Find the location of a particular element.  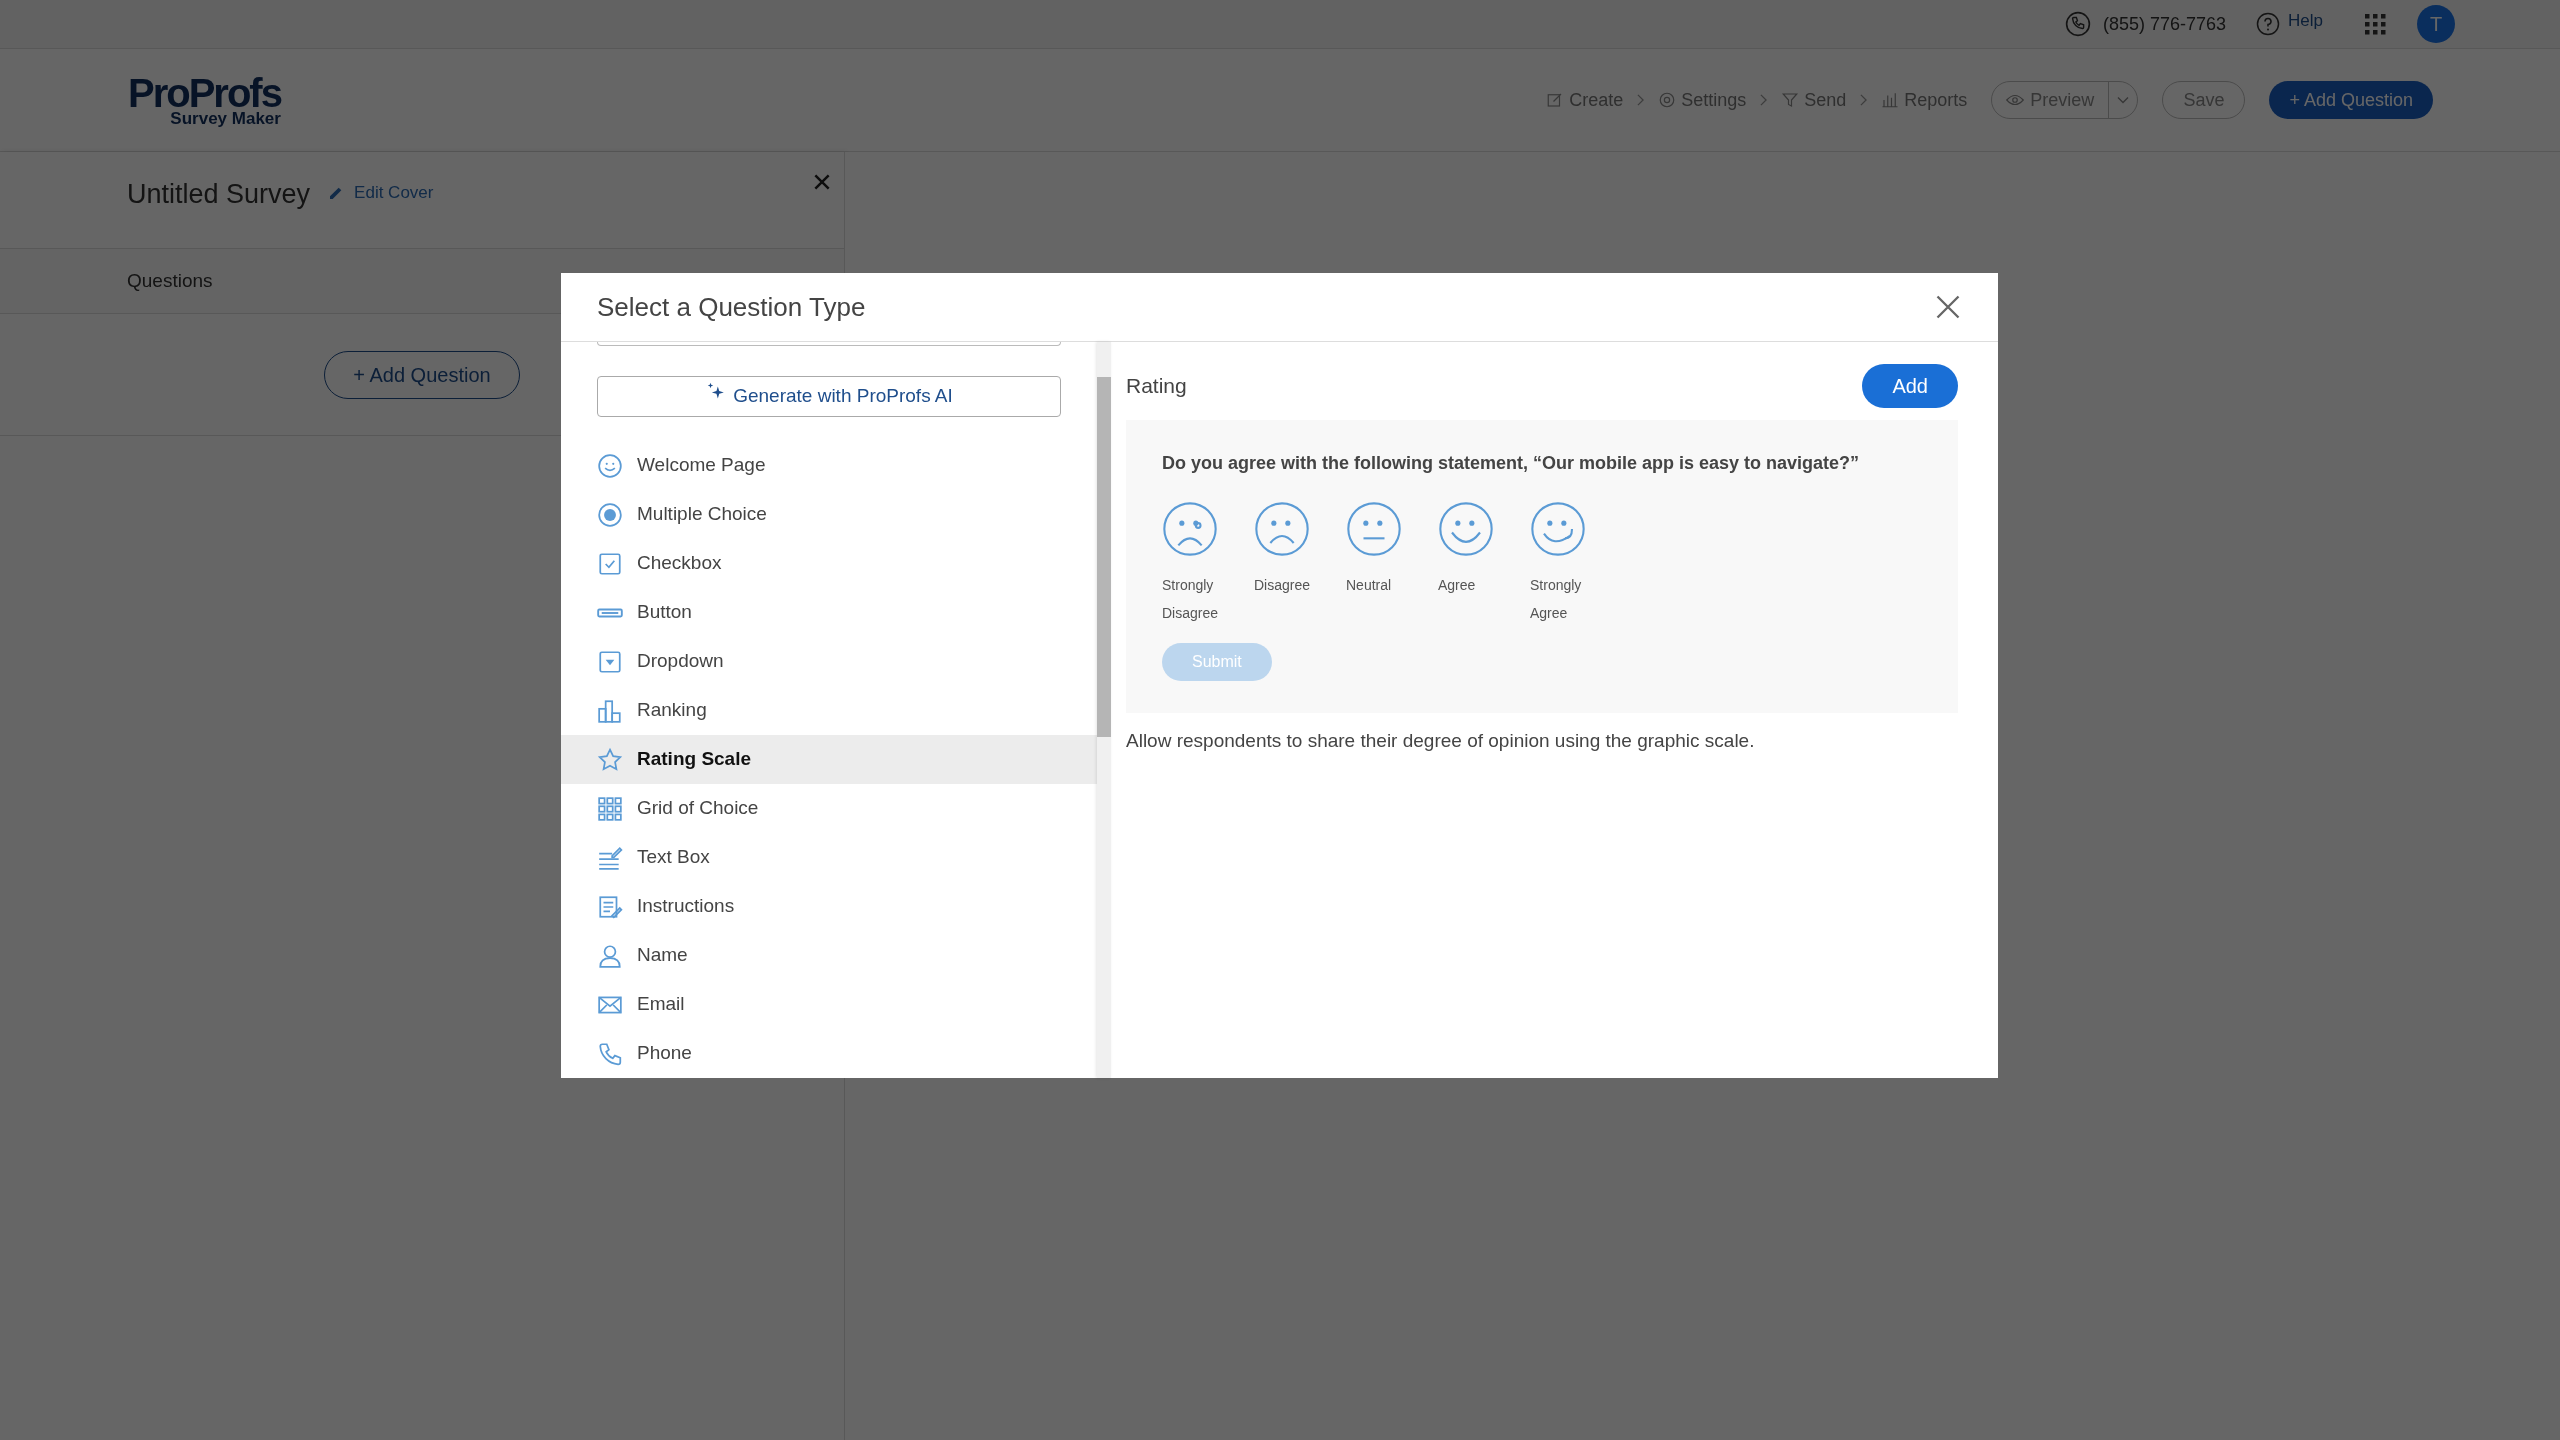

smile-icon is located at coordinates (610, 465).